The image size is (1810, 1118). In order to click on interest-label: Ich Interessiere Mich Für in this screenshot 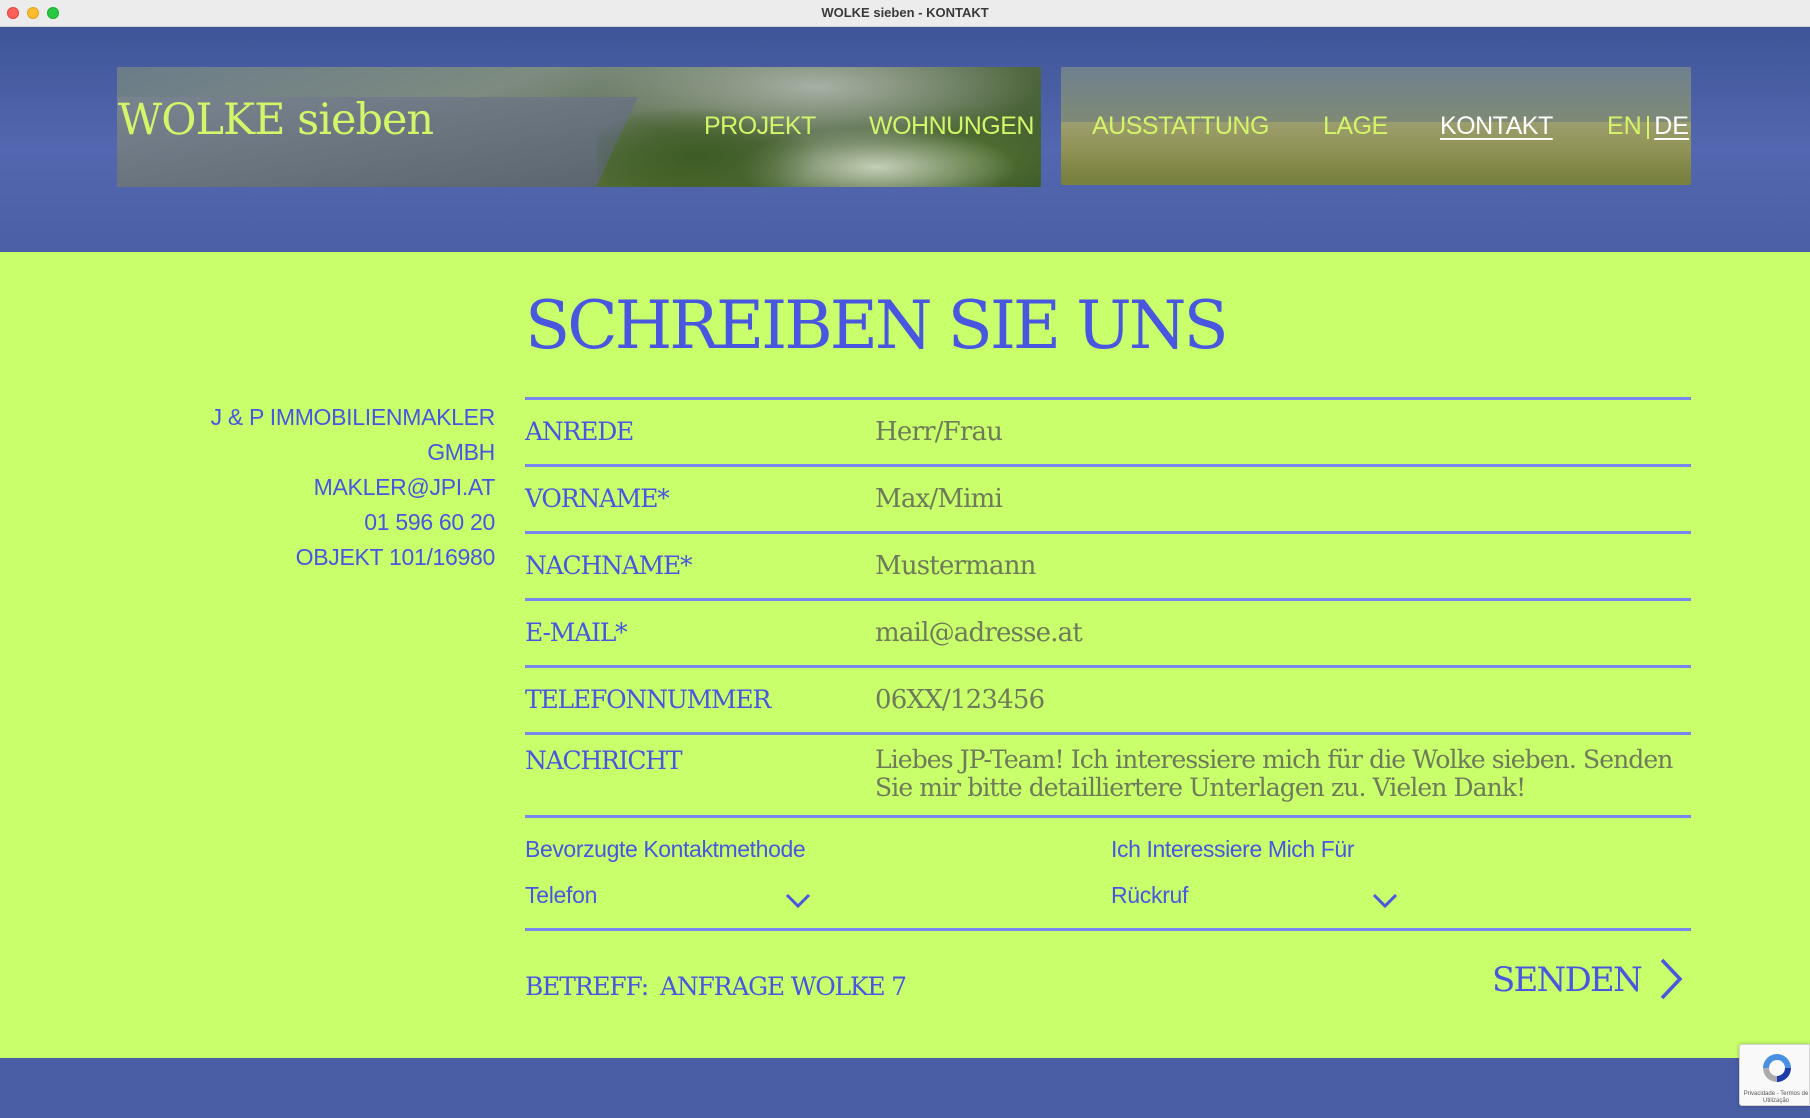, I will do `click(1233, 849)`.